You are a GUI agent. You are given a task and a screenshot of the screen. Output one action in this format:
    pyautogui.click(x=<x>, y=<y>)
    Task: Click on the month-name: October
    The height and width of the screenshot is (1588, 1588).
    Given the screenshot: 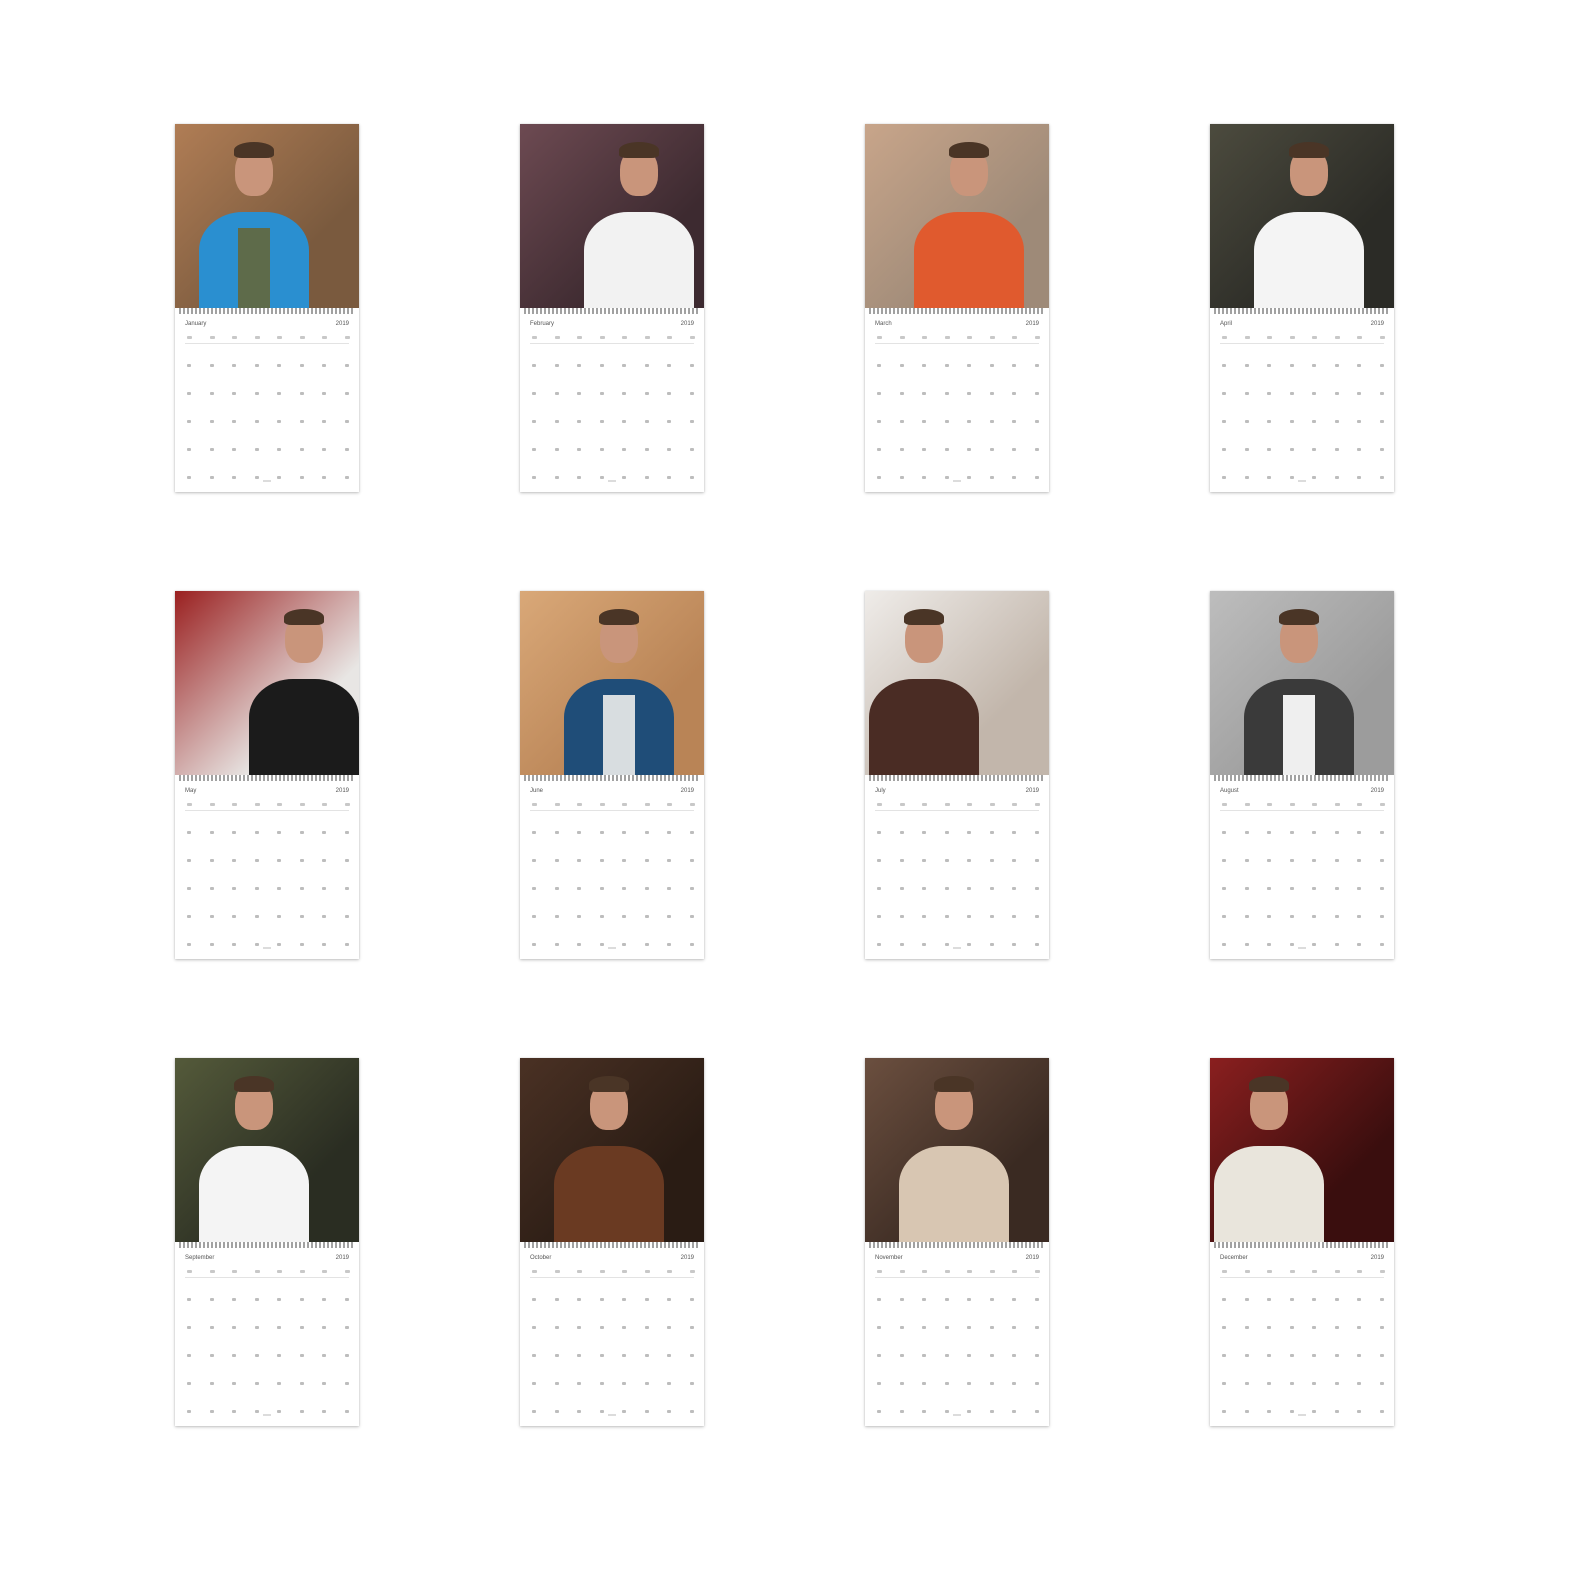 What is the action you would take?
    pyautogui.click(x=541, y=1258)
    